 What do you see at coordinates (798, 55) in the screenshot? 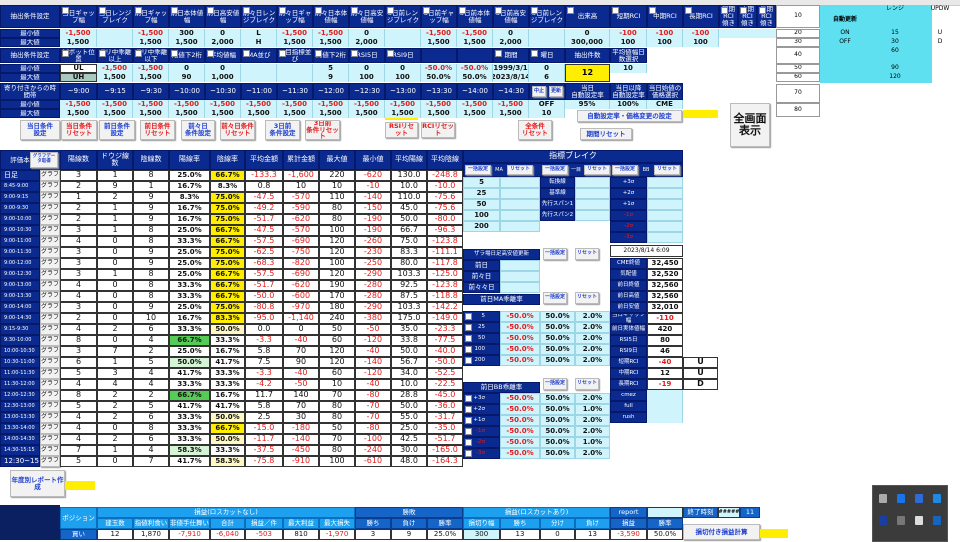
I see `w-value-cell: 40` at bounding box center [798, 55].